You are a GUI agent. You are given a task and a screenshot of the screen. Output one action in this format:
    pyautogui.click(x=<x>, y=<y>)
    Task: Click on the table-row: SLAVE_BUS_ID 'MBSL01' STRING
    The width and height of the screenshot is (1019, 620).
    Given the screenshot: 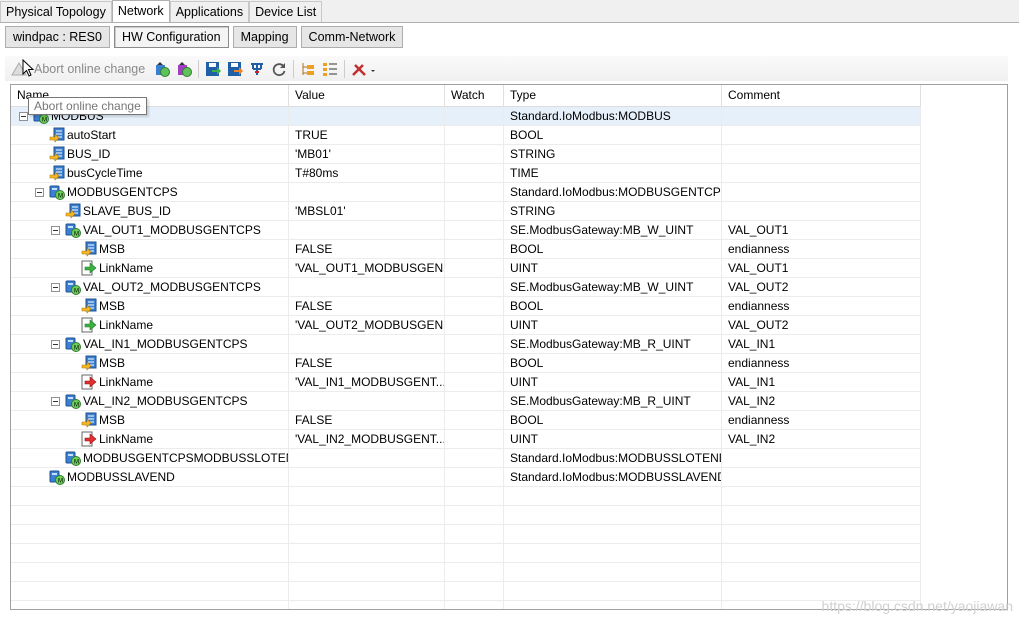 What is the action you would take?
    pyautogui.click(x=466, y=211)
    